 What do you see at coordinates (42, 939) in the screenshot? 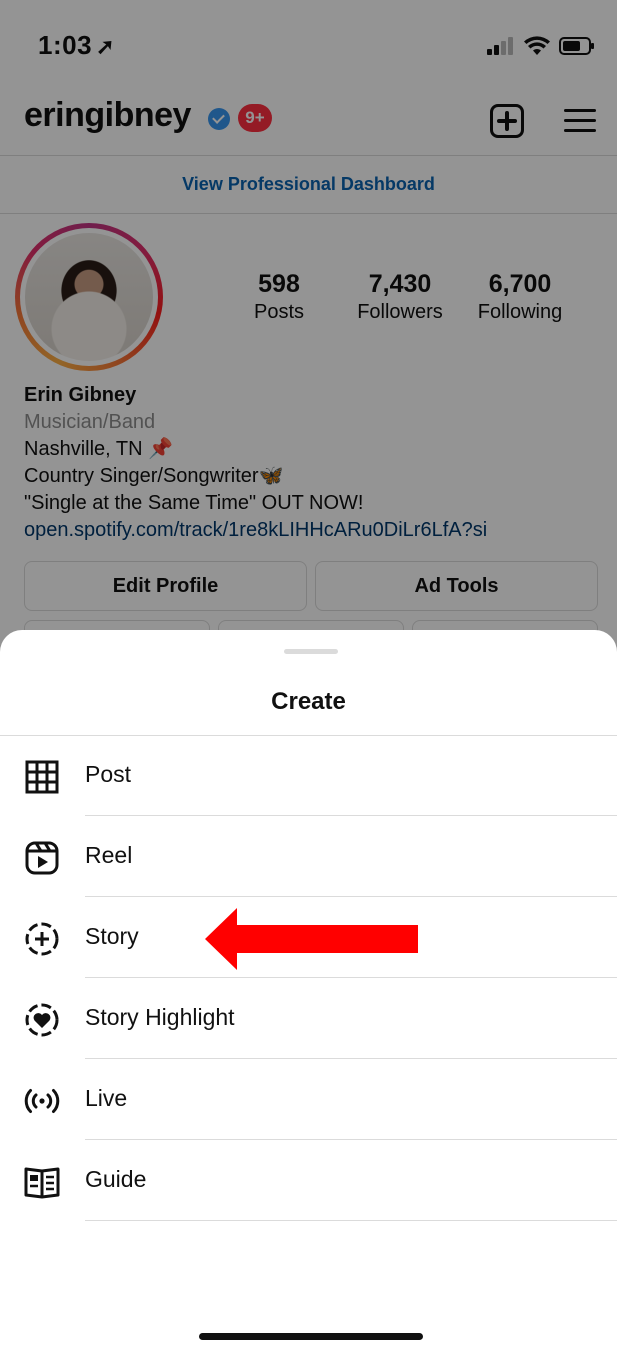
I see `story-add-icon` at bounding box center [42, 939].